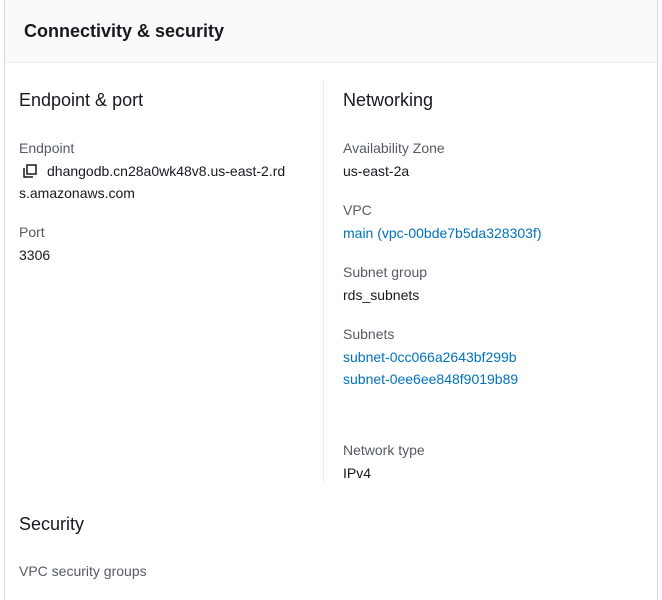 This screenshot has height=600, width=662. What do you see at coordinates (34, 244) in the screenshot?
I see `port-field: Port 3306` at bounding box center [34, 244].